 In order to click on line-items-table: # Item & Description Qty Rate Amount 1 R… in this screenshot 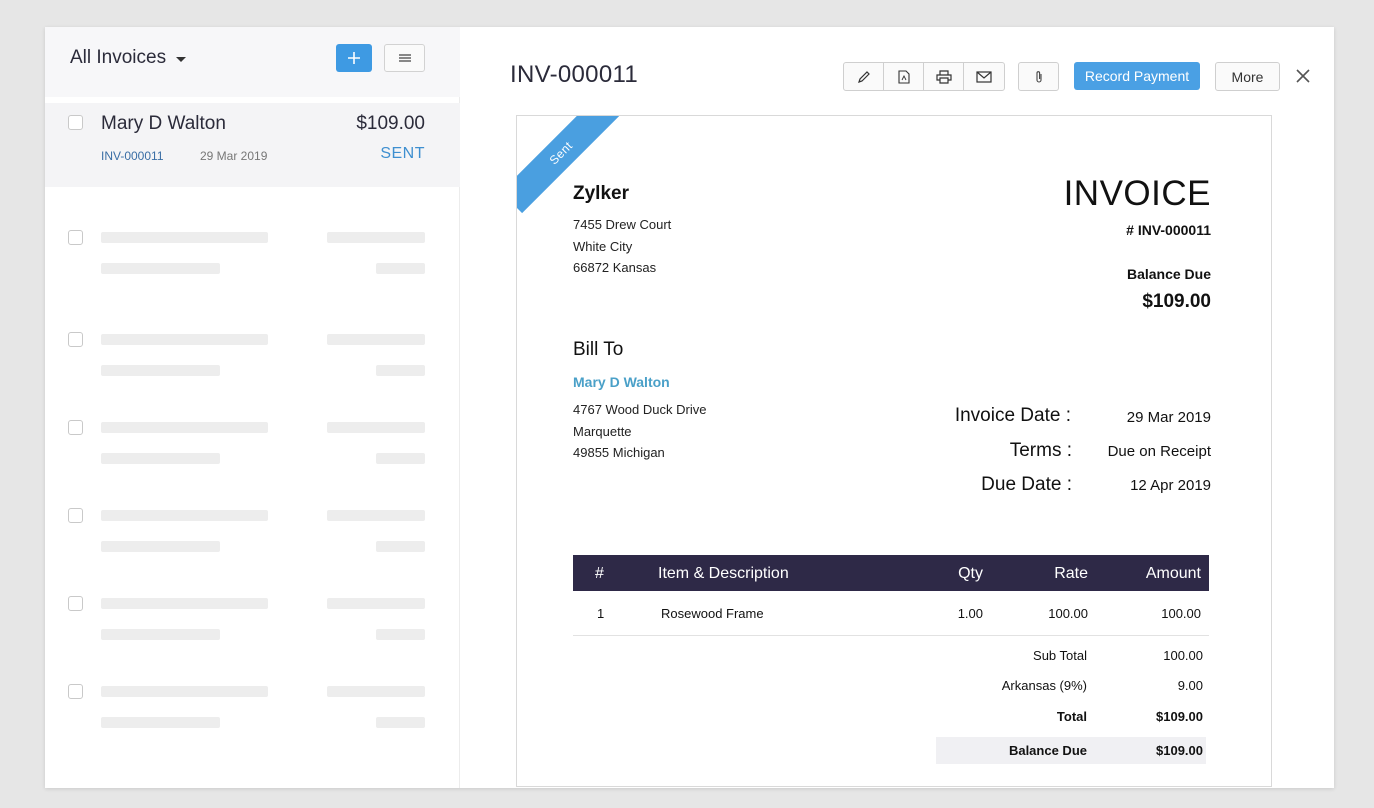, I will do `click(891, 595)`.